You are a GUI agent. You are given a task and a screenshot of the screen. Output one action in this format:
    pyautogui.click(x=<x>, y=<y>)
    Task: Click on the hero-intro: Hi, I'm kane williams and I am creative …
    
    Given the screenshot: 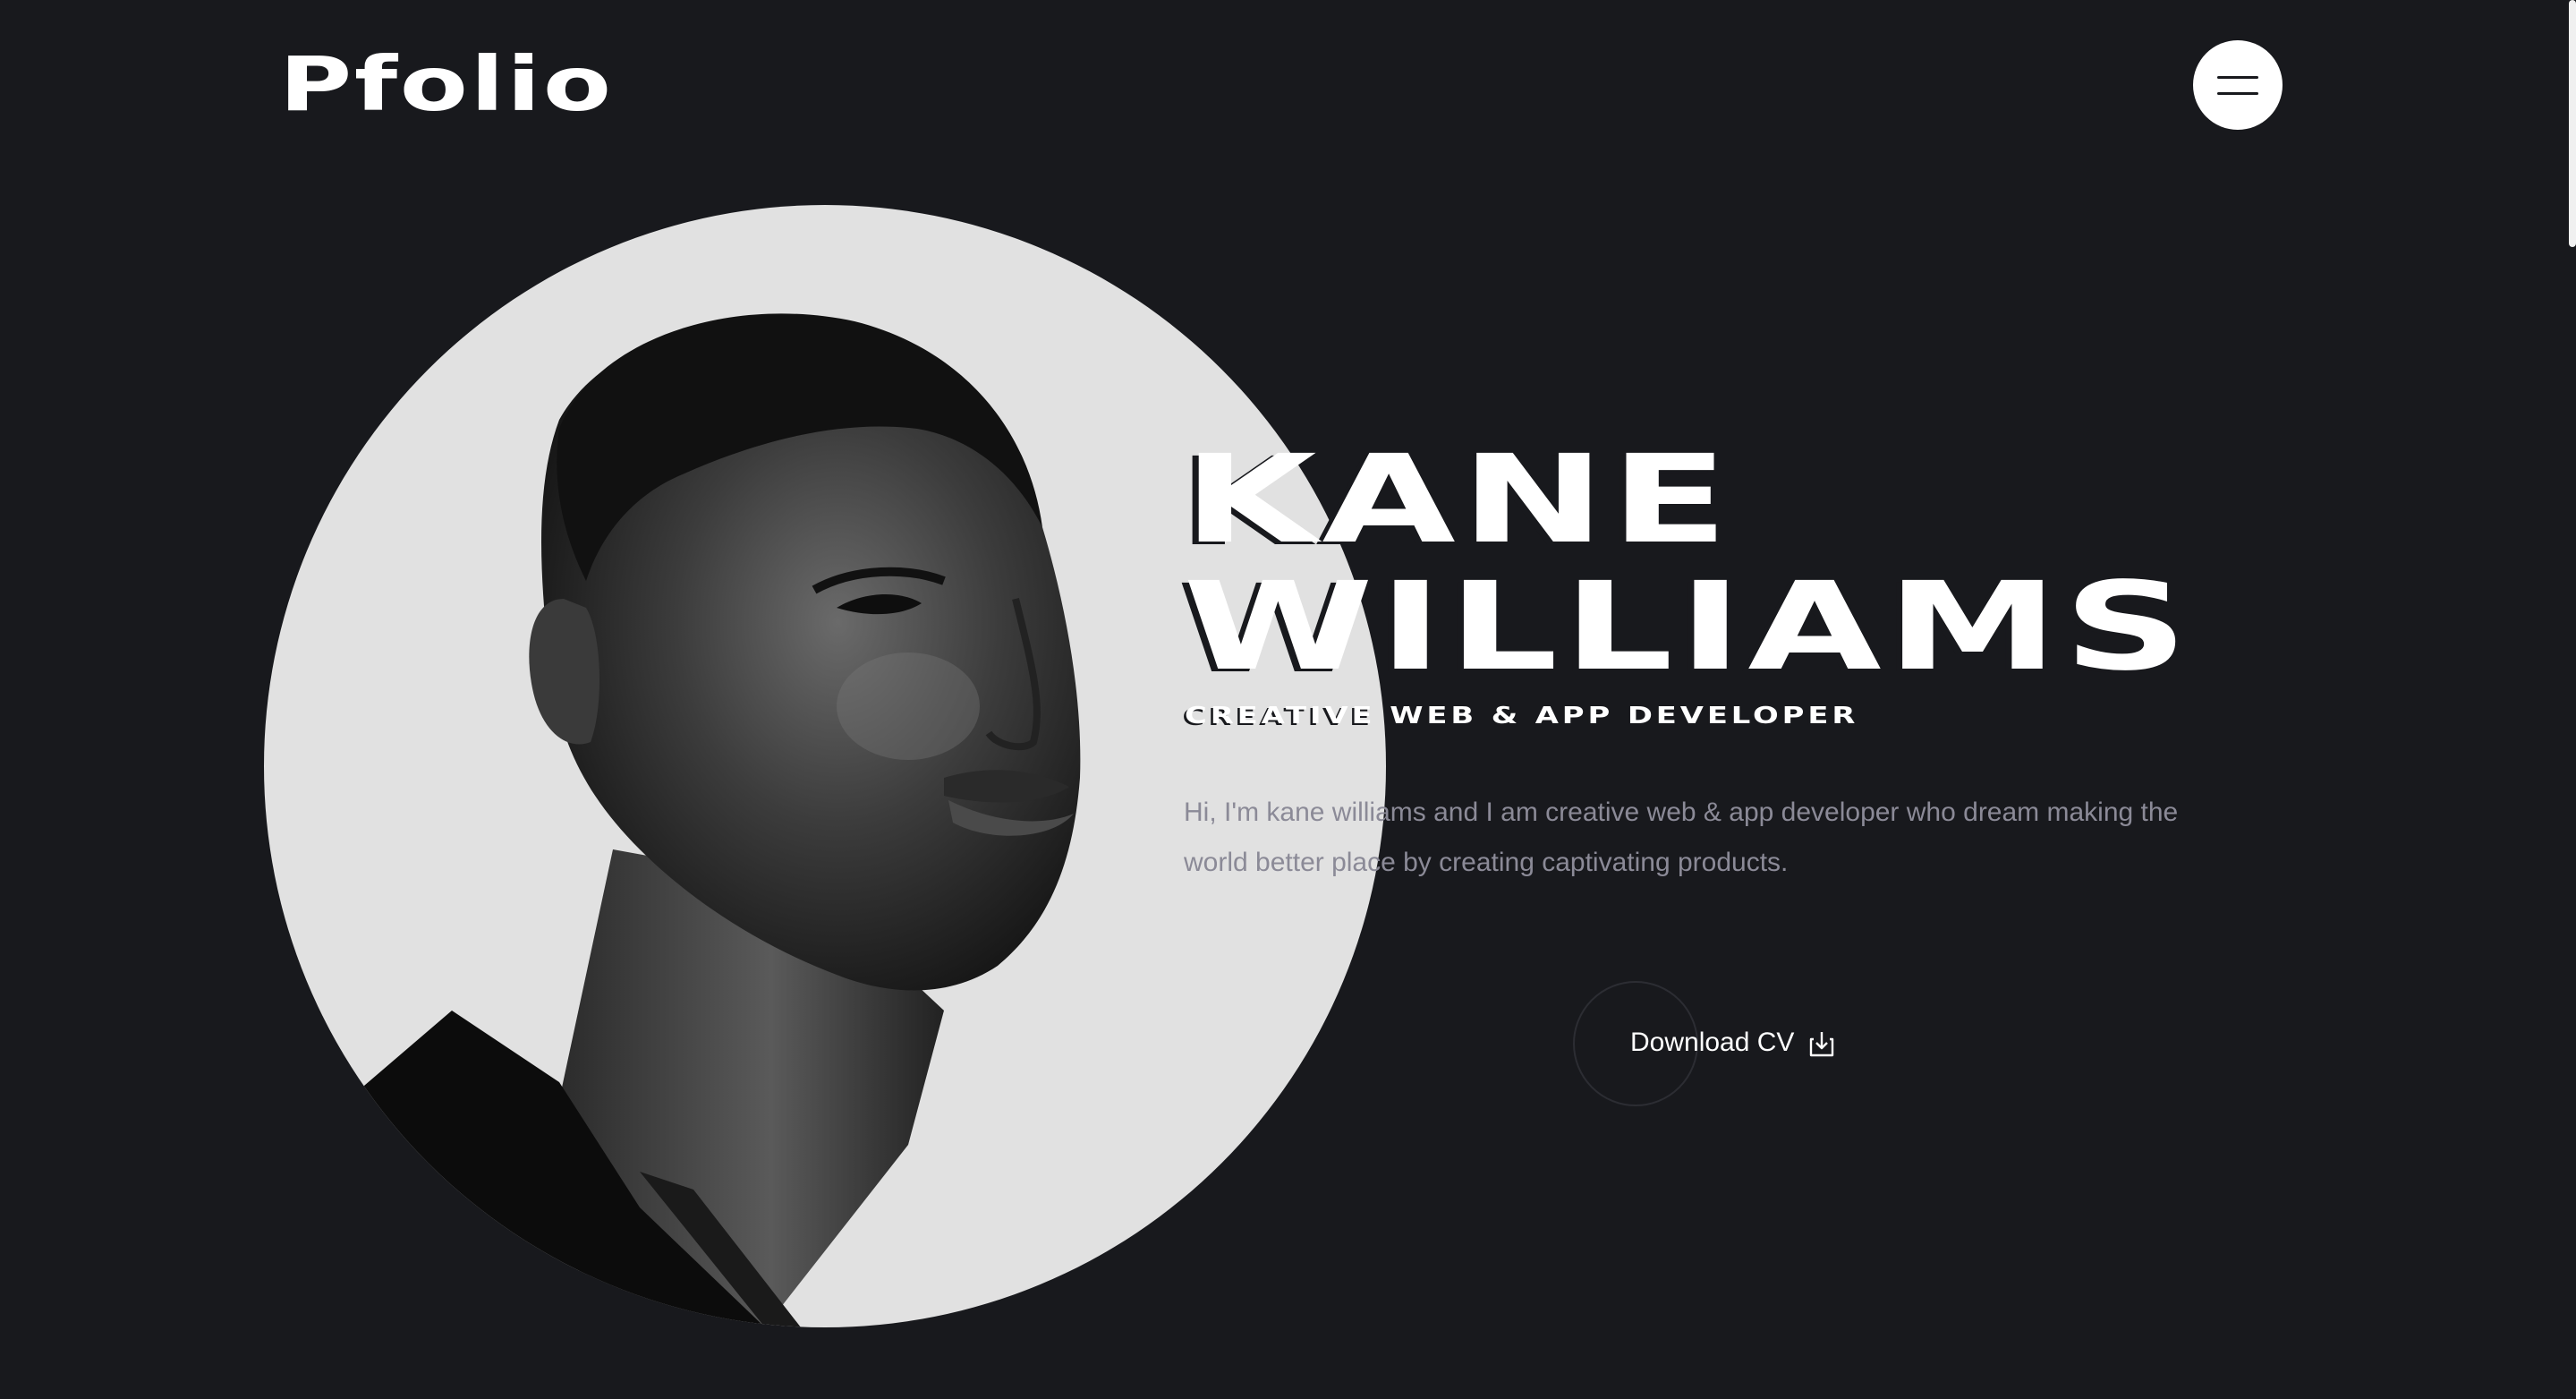 What is the action you would take?
    pyautogui.click(x=1681, y=837)
    